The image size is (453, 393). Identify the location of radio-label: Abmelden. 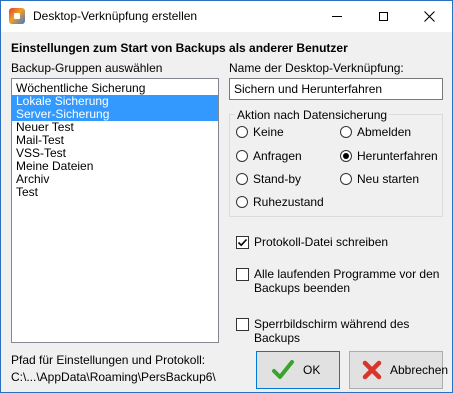
(384, 132).